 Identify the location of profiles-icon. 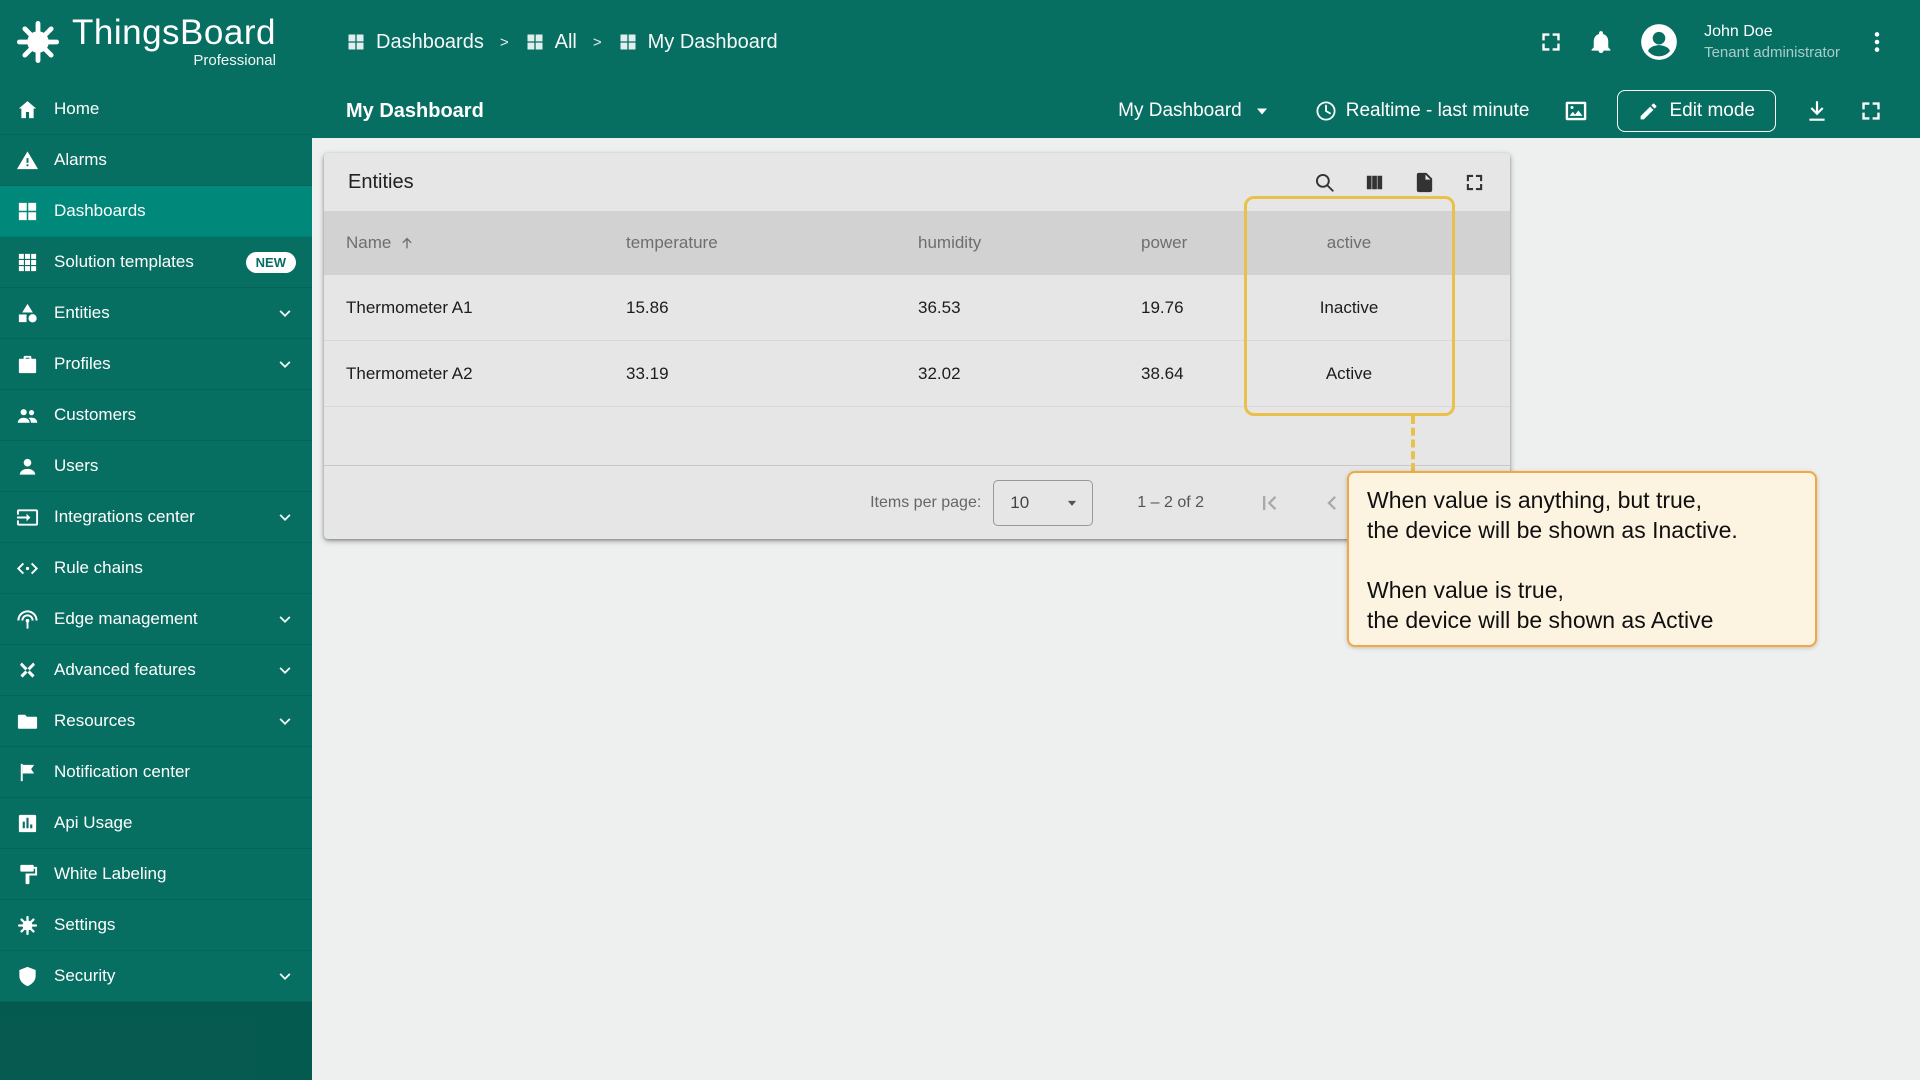
(27, 364).